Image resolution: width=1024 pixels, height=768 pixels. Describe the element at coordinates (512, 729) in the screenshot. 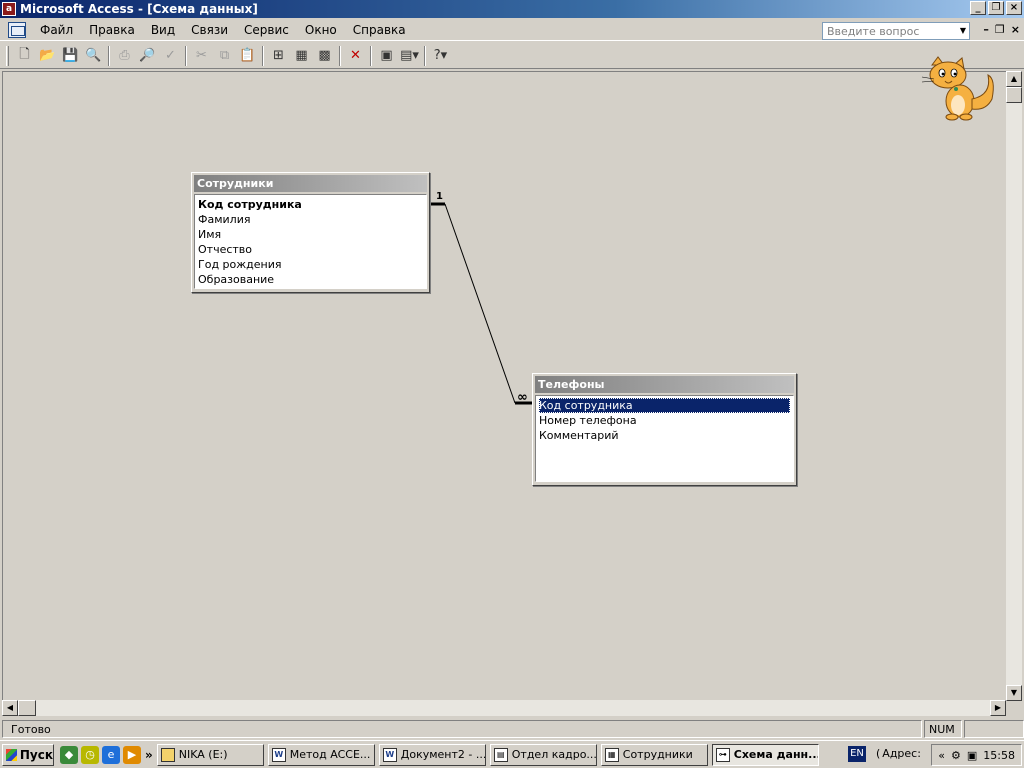

I see `status-bar: Готово NUM` at that location.